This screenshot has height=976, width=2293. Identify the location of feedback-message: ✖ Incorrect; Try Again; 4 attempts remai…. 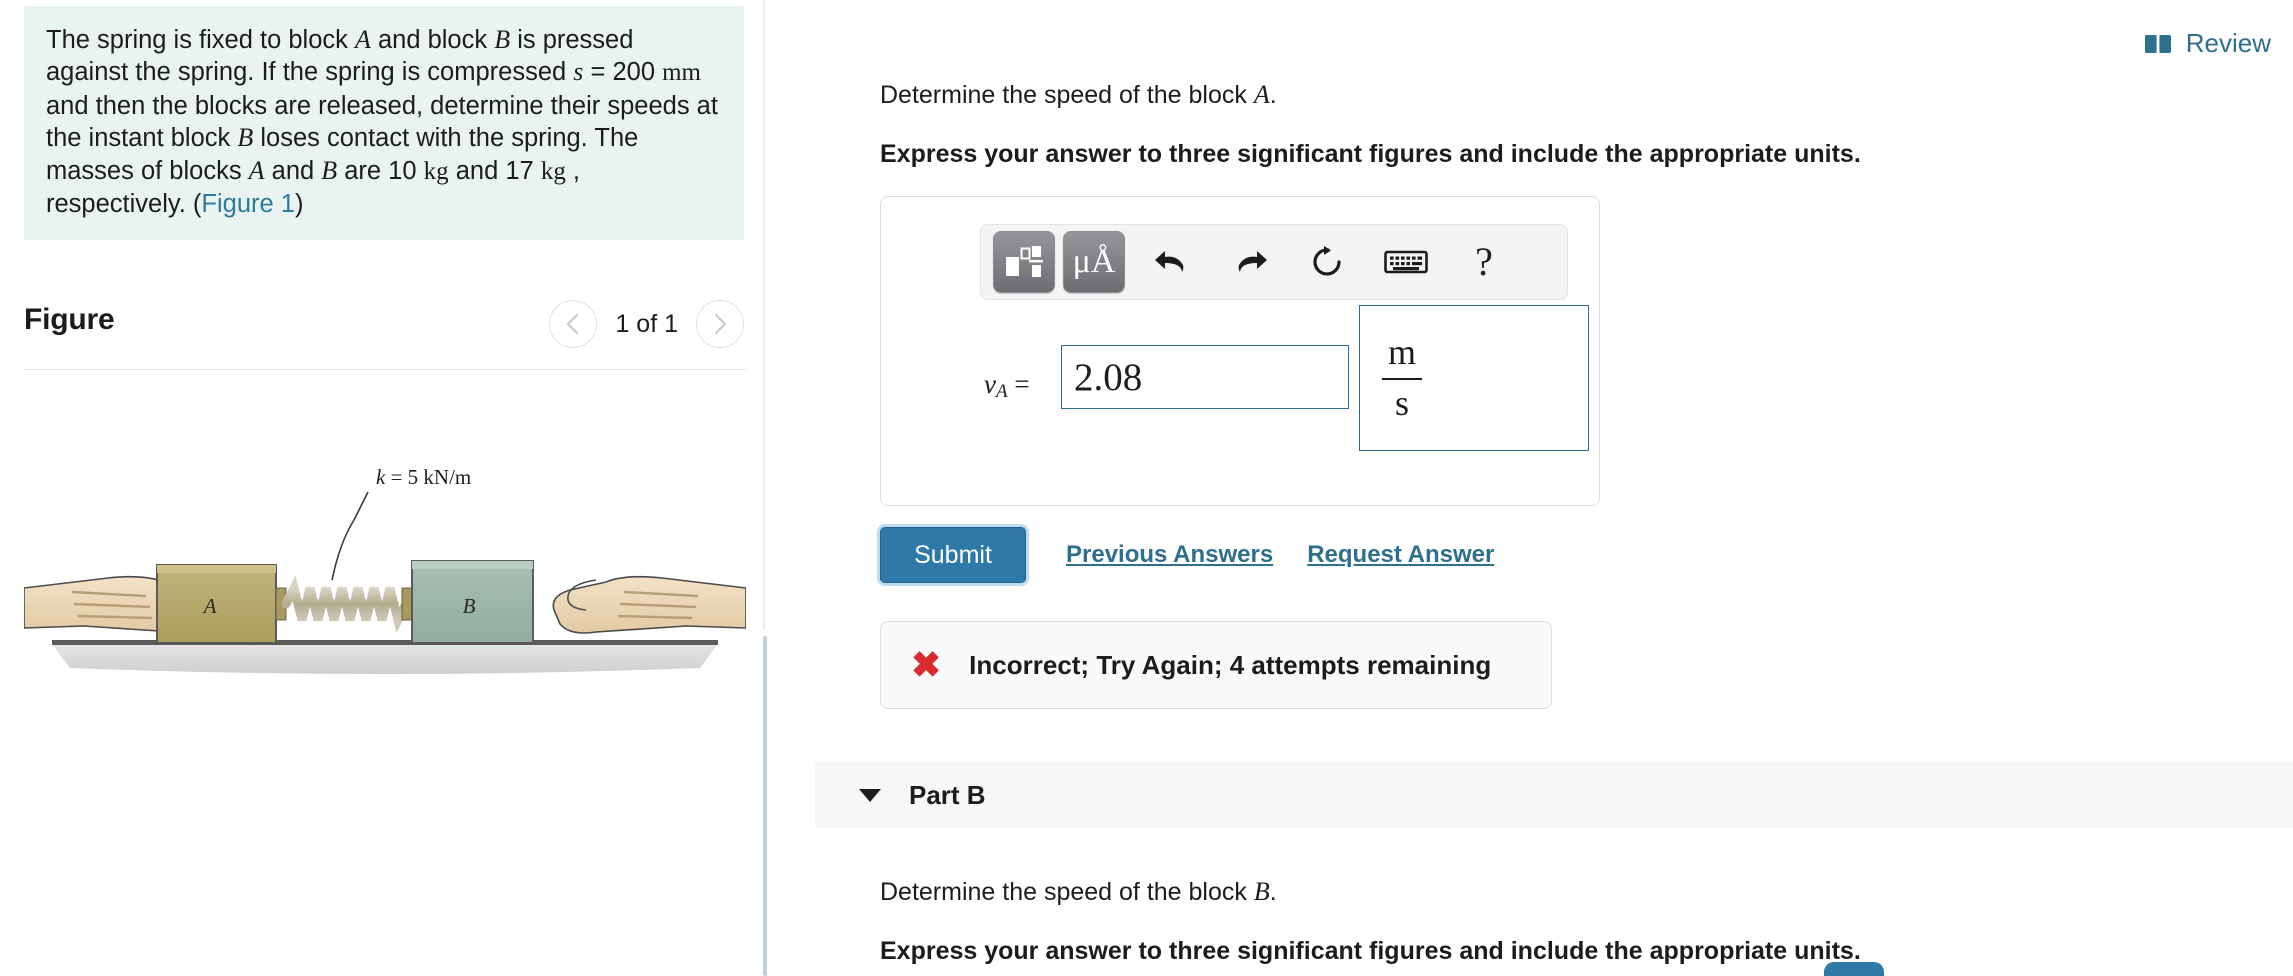
(1216, 665).